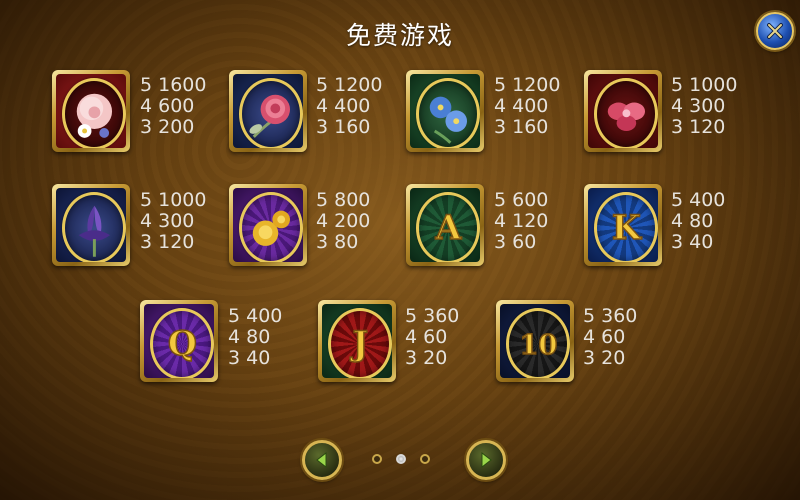 This screenshot has height=500, width=800. I want to click on symbol-letter-j: J, so click(357, 341).